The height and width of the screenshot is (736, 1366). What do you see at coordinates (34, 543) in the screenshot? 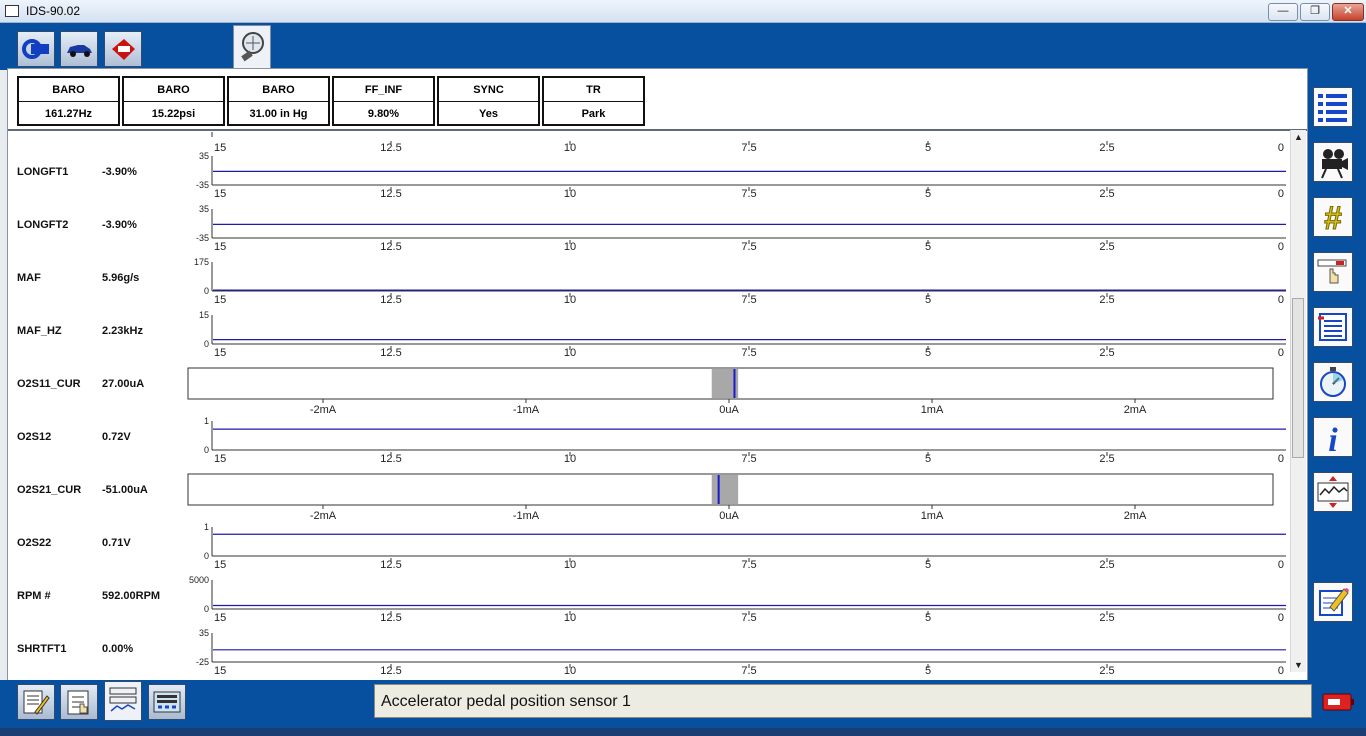
I see `signal-name: O2S22` at bounding box center [34, 543].